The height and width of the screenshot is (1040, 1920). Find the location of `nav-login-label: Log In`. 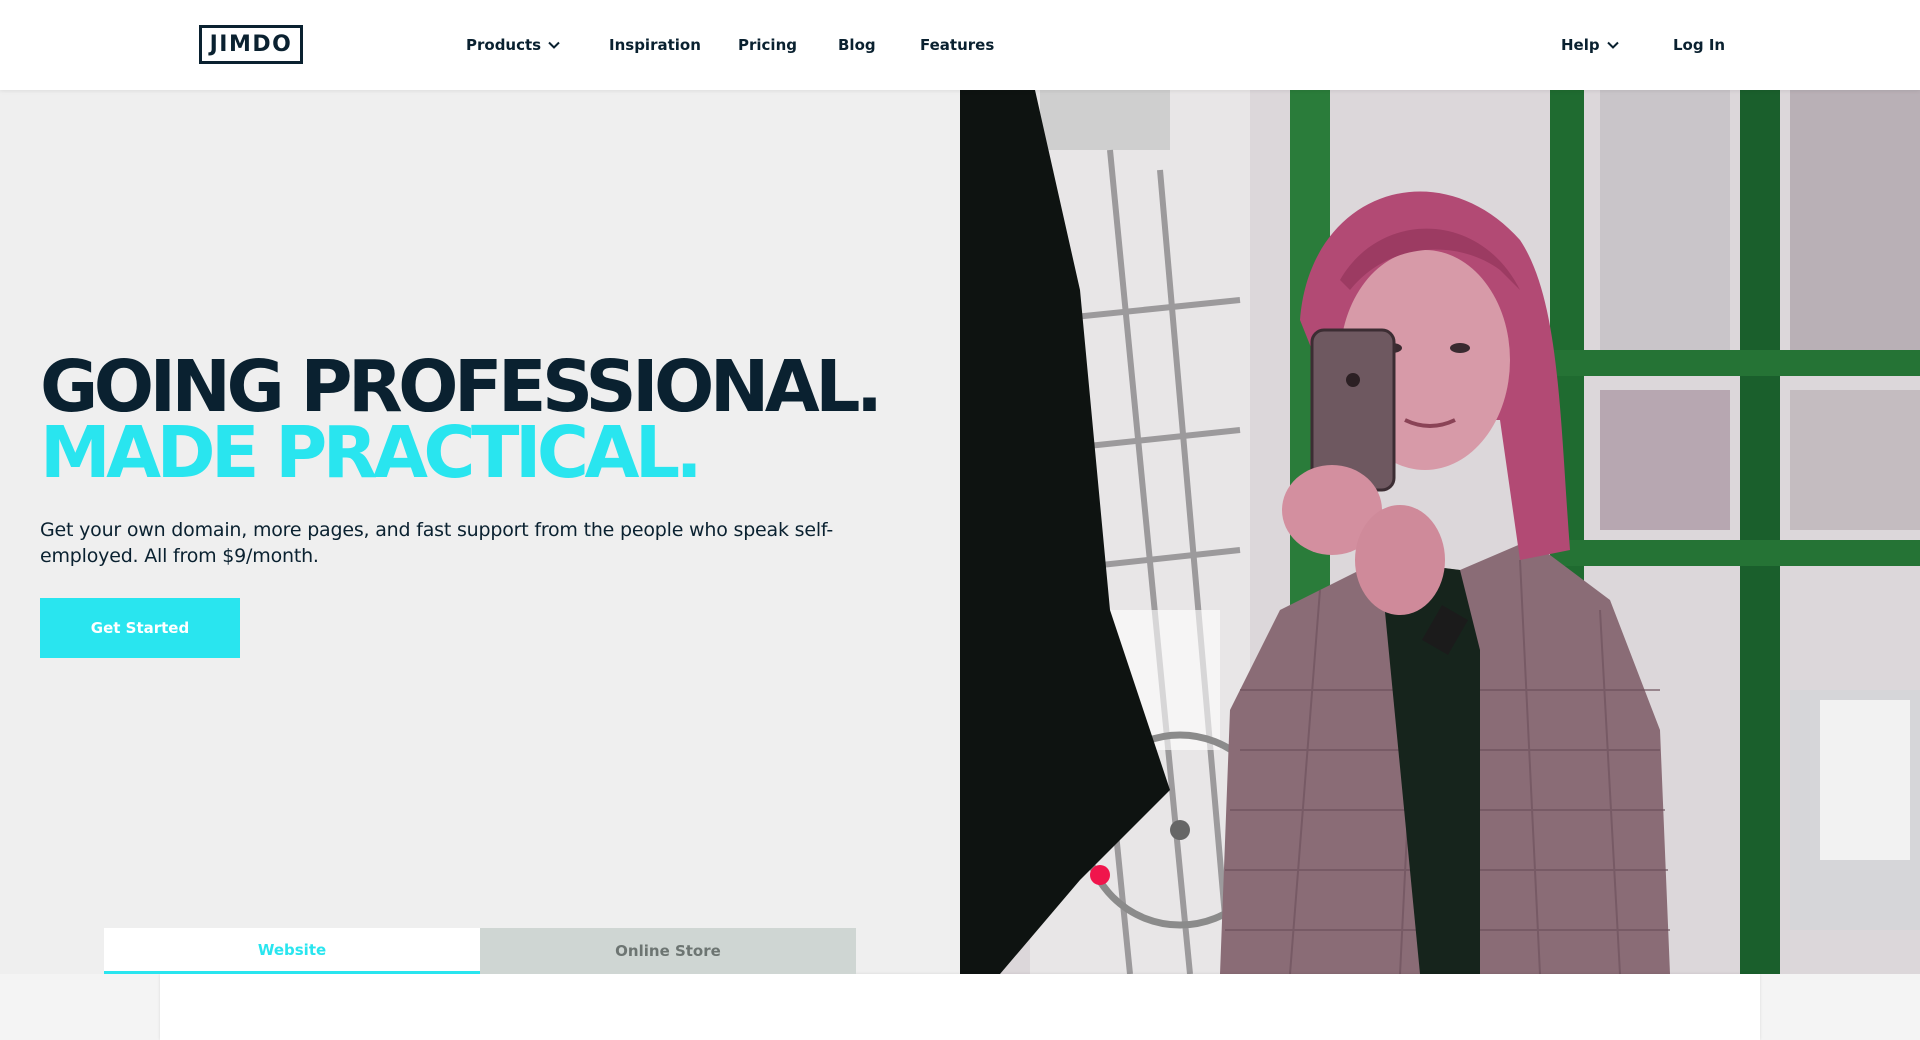

nav-login-label: Log In is located at coordinates (1699, 45).